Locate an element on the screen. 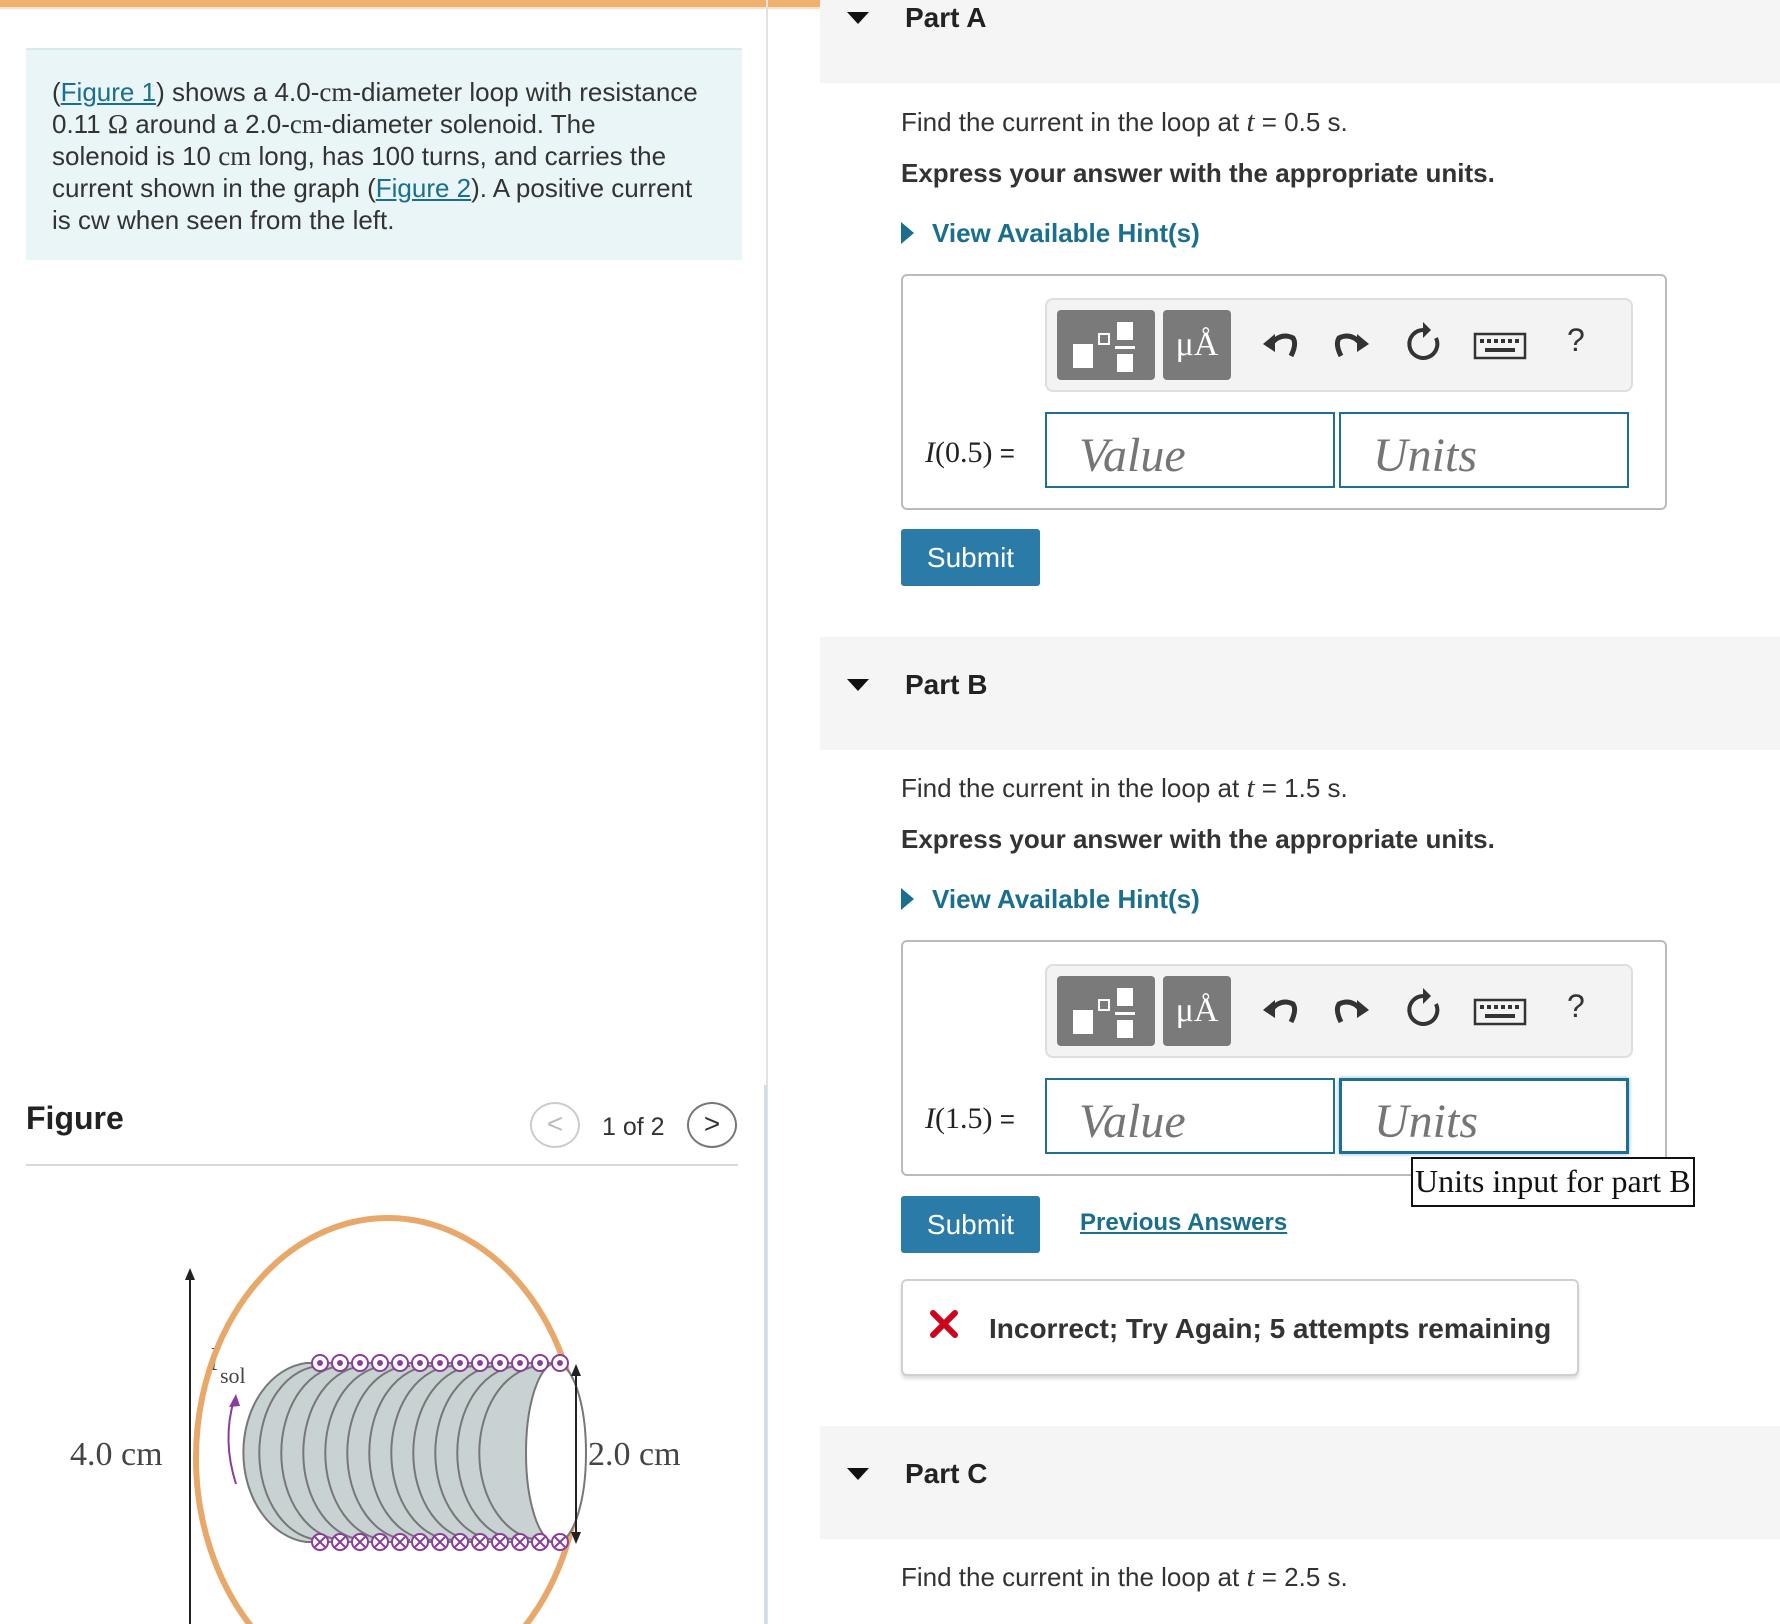  part-a-math-toolbar: μÅ ? is located at coordinates (1339, 345).